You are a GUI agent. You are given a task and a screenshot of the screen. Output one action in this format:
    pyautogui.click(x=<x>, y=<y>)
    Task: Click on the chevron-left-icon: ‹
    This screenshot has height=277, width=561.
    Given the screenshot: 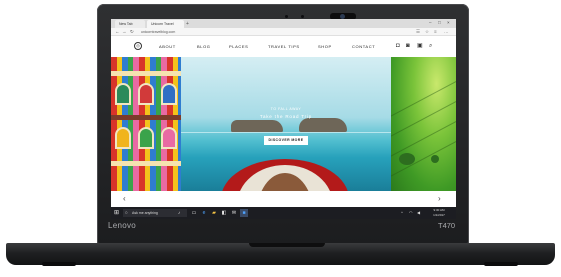 What is the action you would take?
    pyautogui.click(x=124, y=199)
    